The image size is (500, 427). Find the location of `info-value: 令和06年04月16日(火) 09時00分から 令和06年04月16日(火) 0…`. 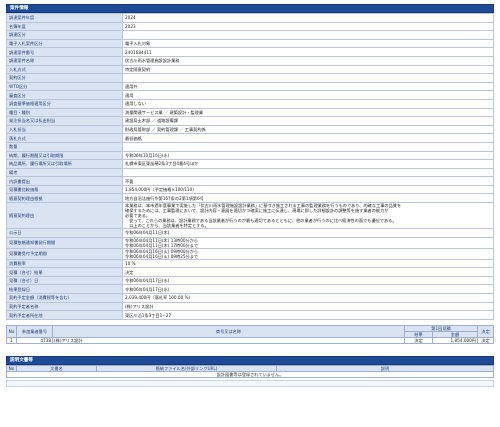

info-value: 令和06年04月16日(火) 09時00分から 令和06年04月16日(火) 0… is located at coordinates (308, 253).